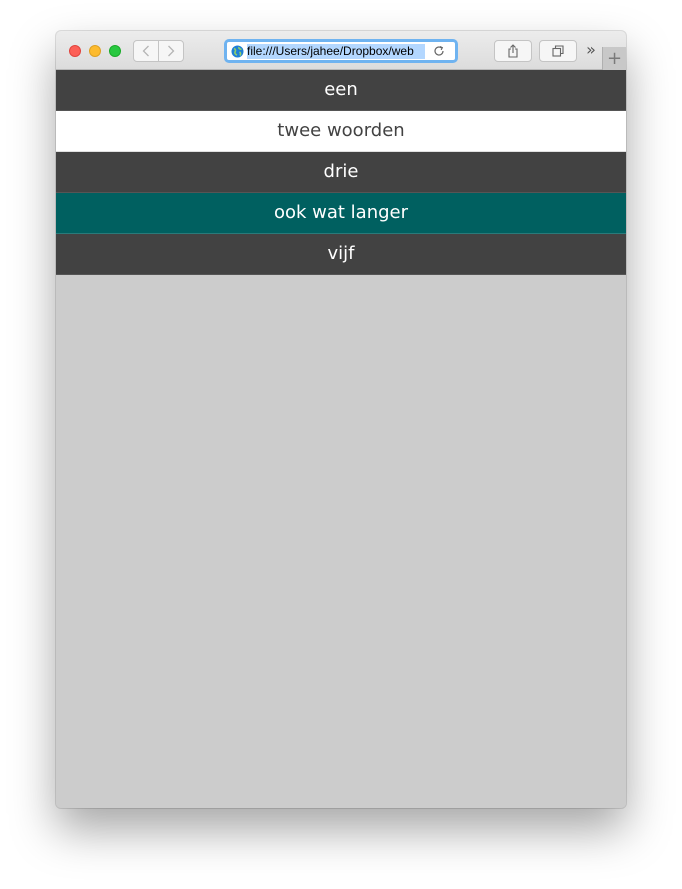 Image resolution: width=682 pixels, height=889 pixels. What do you see at coordinates (341, 131) in the screenshot?
I see `menu-item-twee-woorden: twee woorden` at bounding box center [341, 131].